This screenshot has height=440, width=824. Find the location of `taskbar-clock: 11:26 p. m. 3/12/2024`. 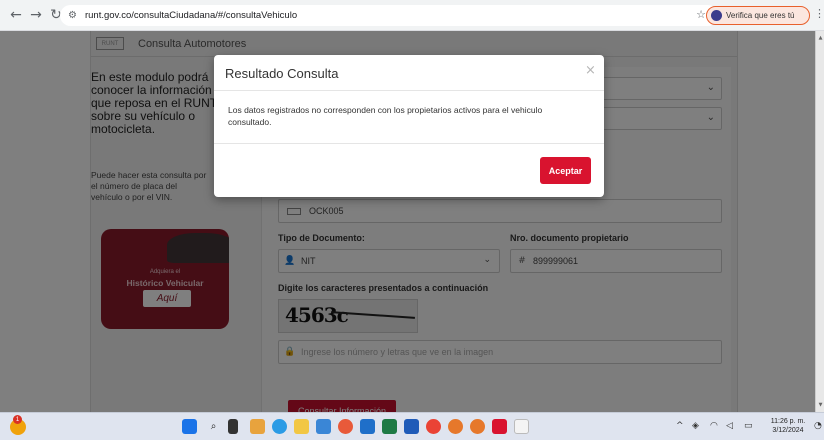

taskbar-clock: 11:26 p. m. 3/12/2024 is located at coordinates (788, 426).